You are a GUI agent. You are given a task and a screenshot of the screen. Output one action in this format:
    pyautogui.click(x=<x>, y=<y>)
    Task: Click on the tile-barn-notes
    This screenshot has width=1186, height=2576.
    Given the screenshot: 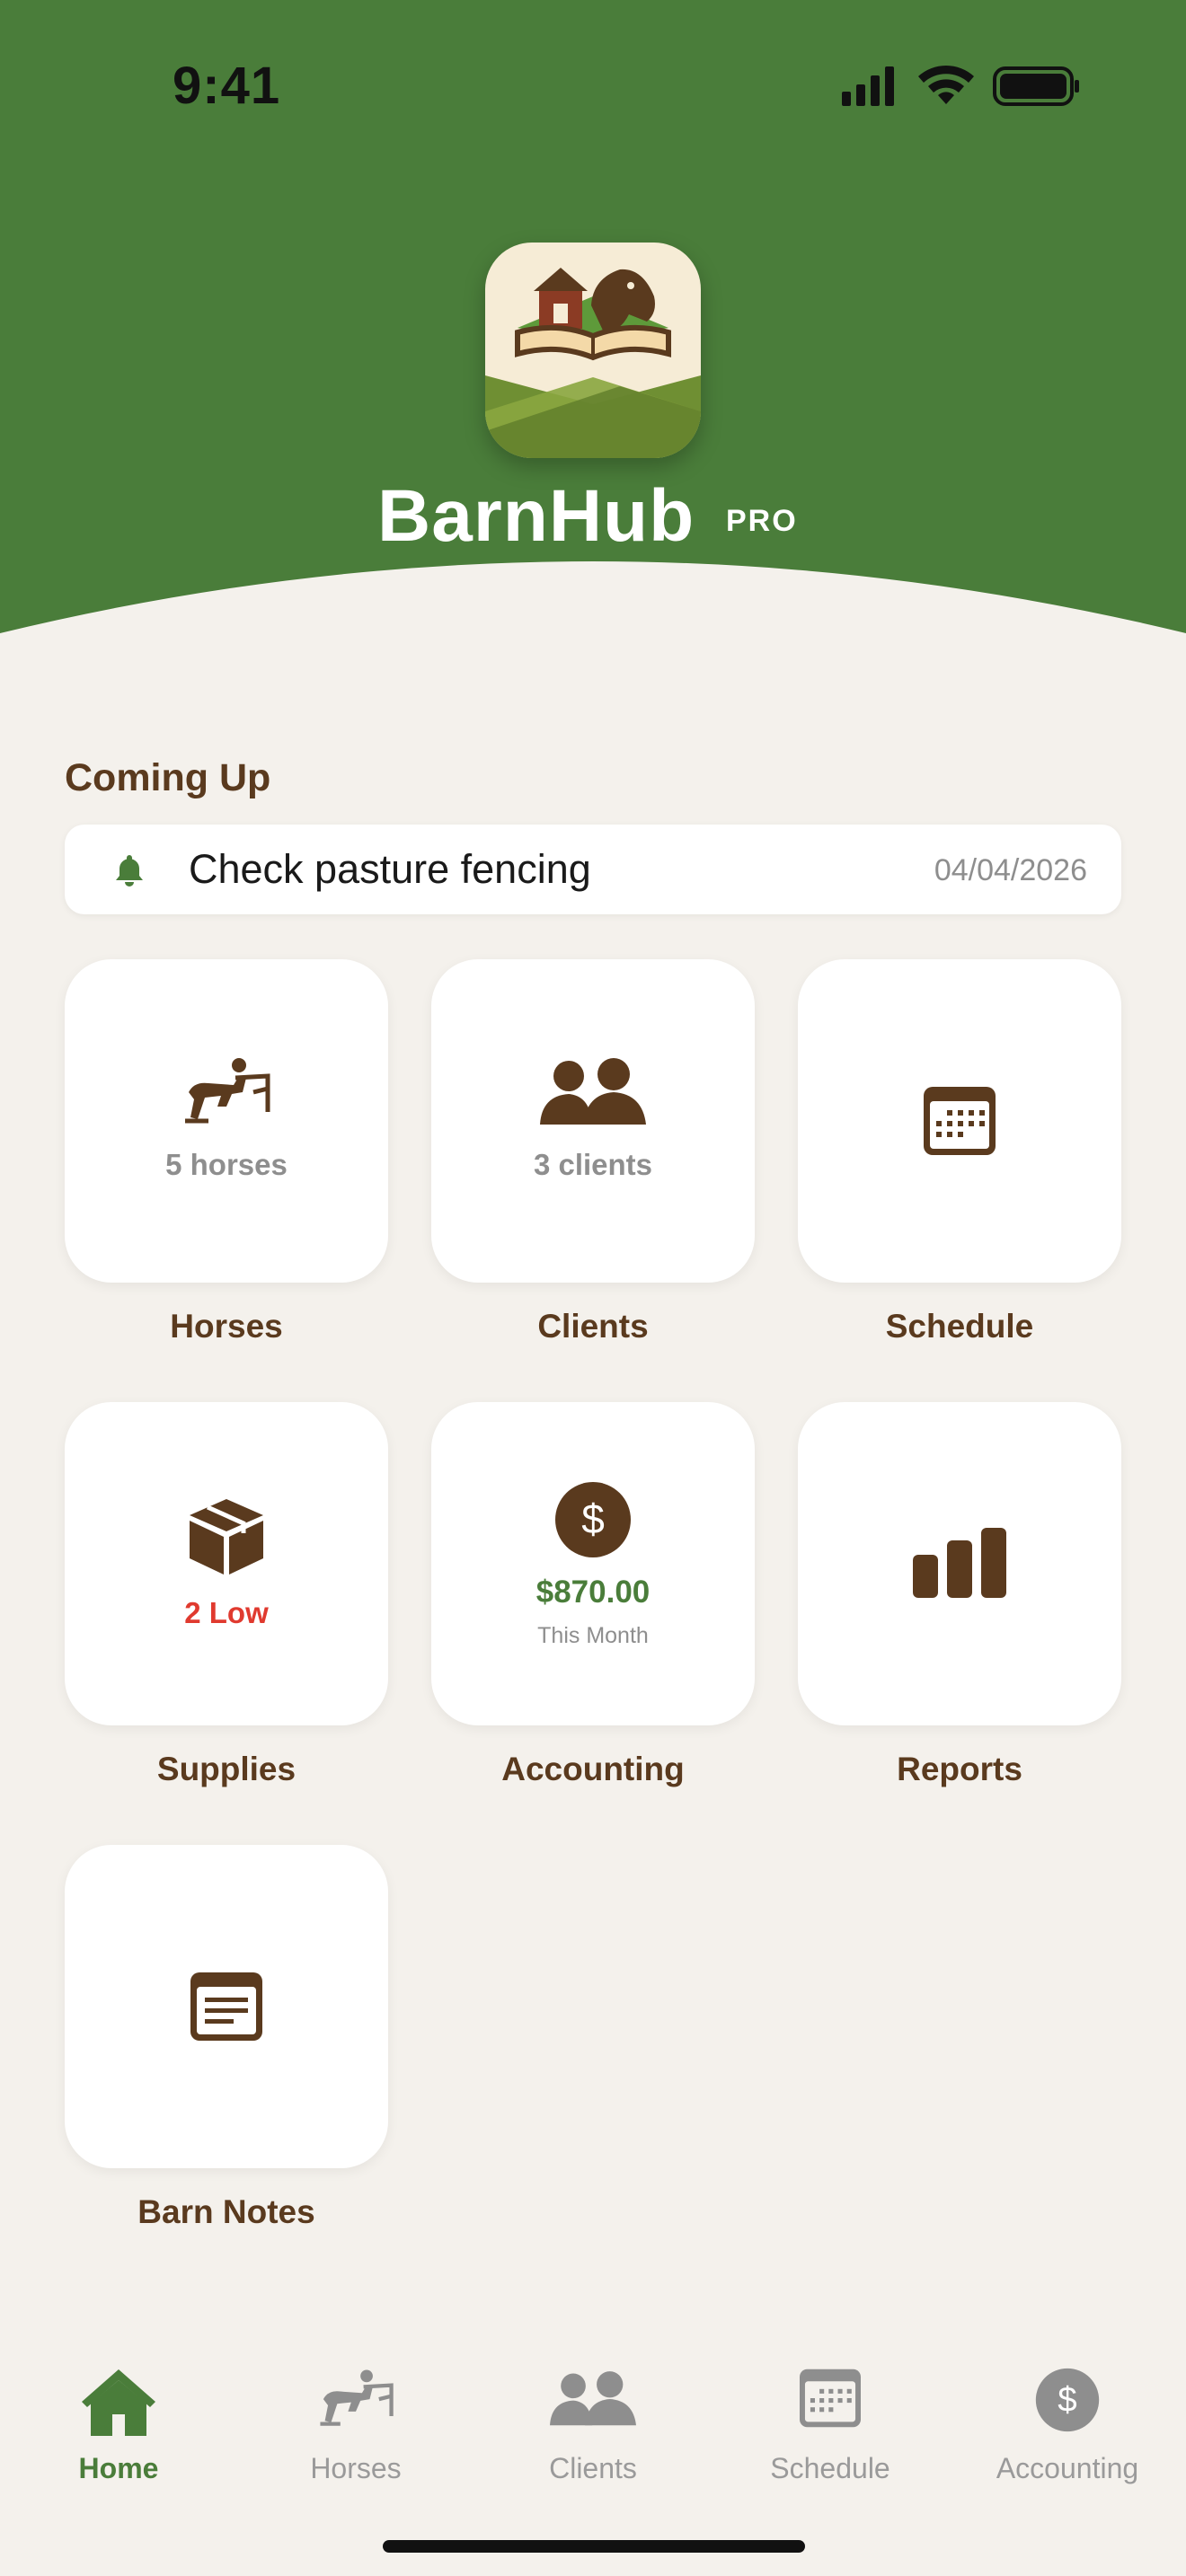 What is the action you would take?
    pyautogui.click(x=226, y=2006)
    